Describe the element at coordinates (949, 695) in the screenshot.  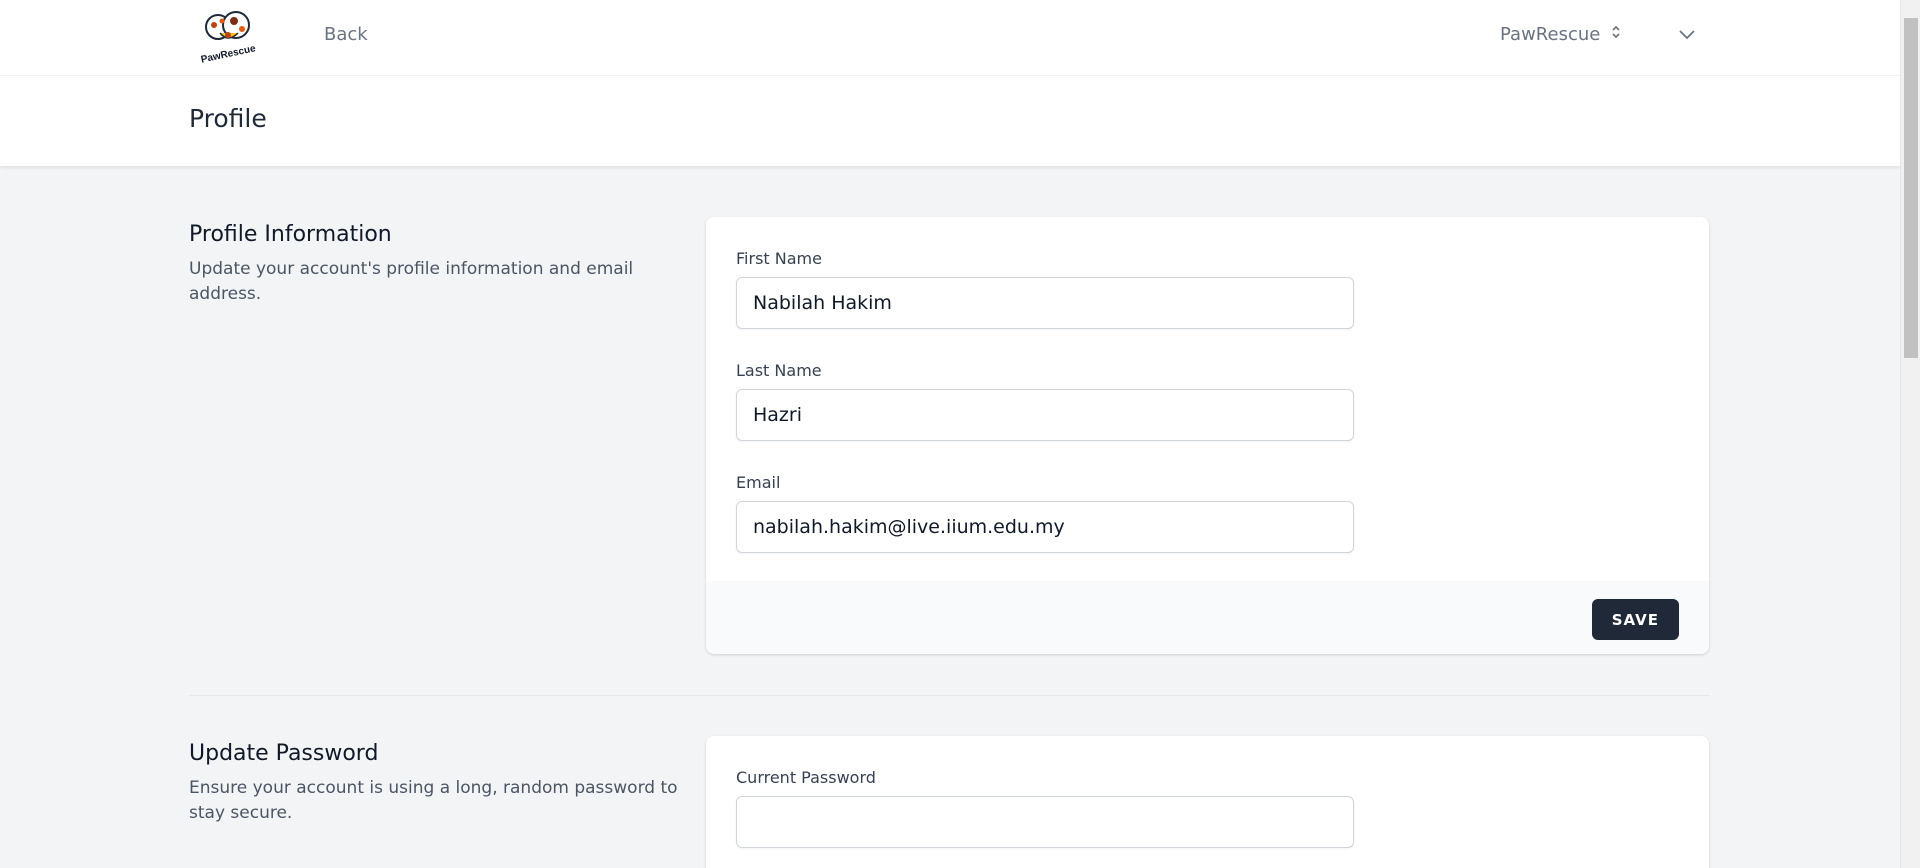
I see `section-divider` at that location.